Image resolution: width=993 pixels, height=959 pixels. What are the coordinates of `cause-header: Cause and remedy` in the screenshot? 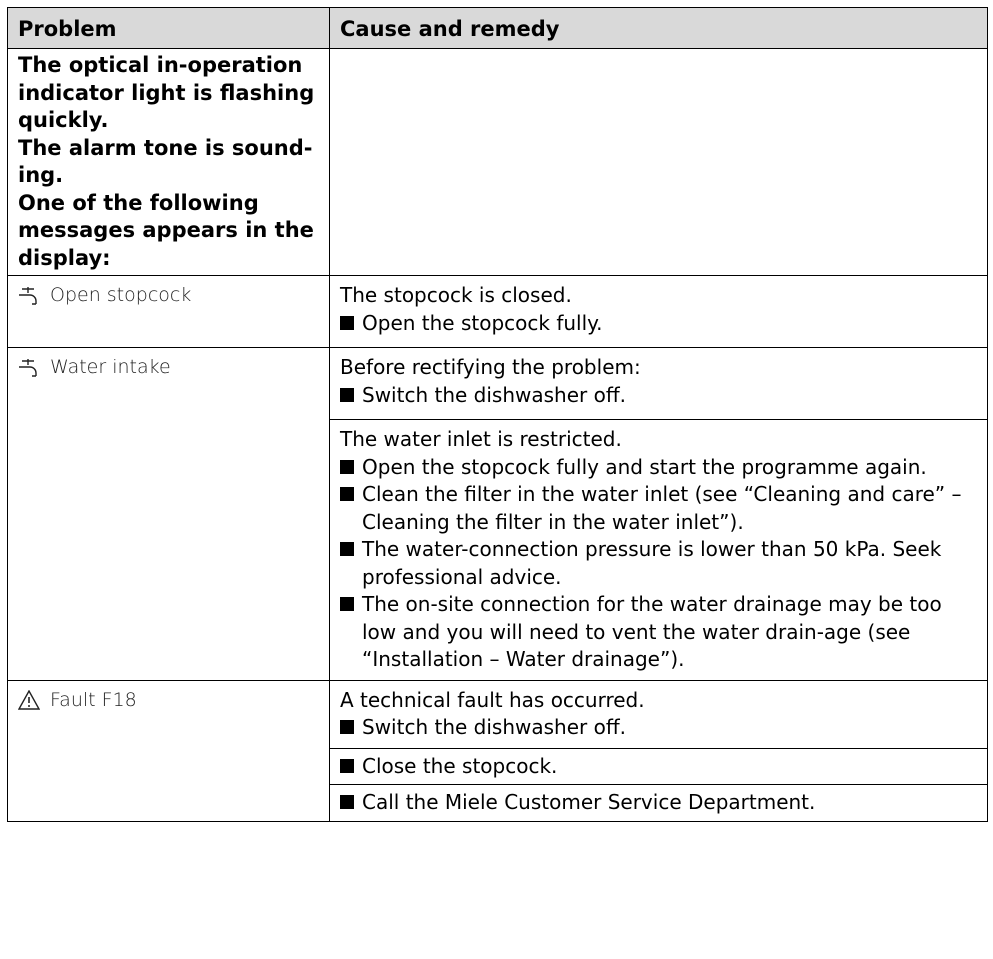 It's located at (658, 28).